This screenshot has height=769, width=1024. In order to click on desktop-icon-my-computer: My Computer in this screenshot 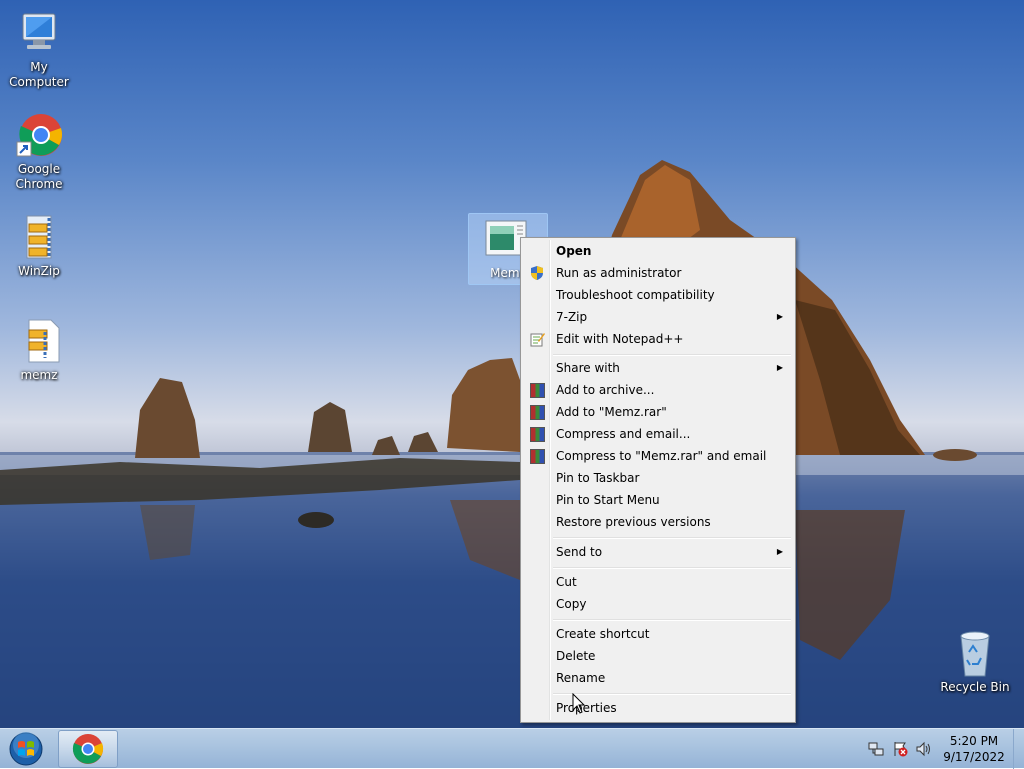, I will do `click(39, 50)`.